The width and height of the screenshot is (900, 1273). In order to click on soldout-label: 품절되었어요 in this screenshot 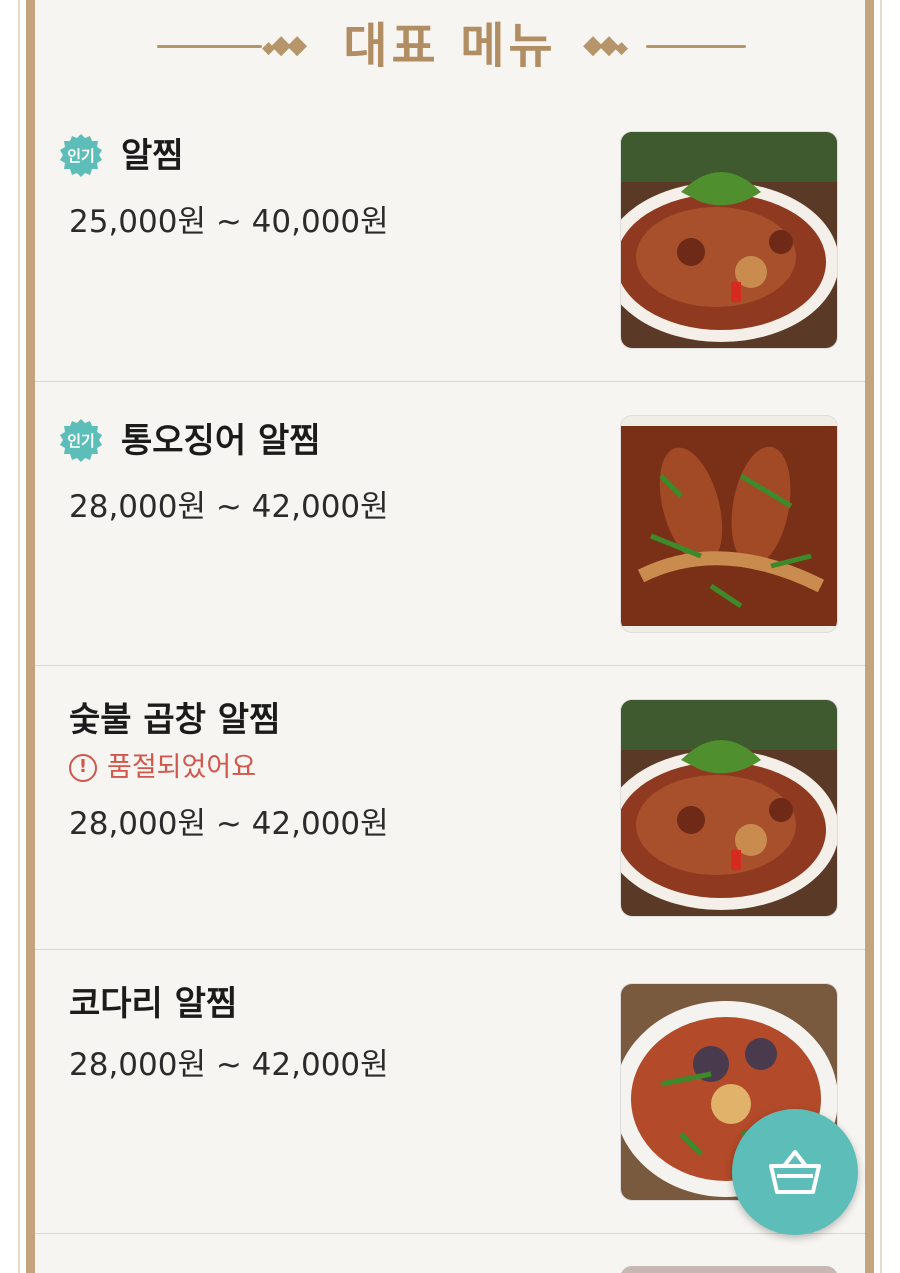, I will do `click(182, 767)`.